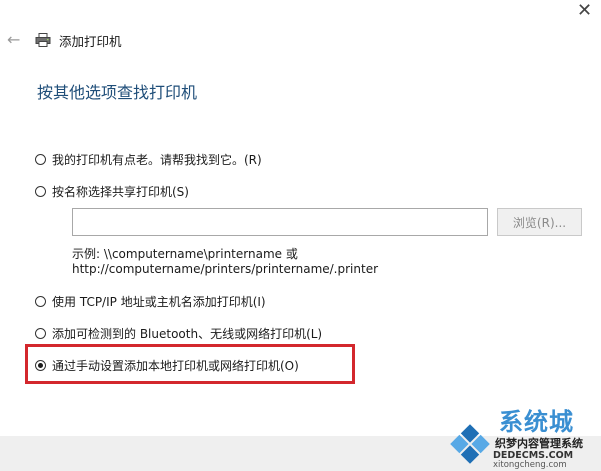 The height and width of the screenshot is (471, 601). What do you see at coordinates (40, 159) in the screenshot?
I see `radio-printer-is-old` at bounding box center [40, 159].